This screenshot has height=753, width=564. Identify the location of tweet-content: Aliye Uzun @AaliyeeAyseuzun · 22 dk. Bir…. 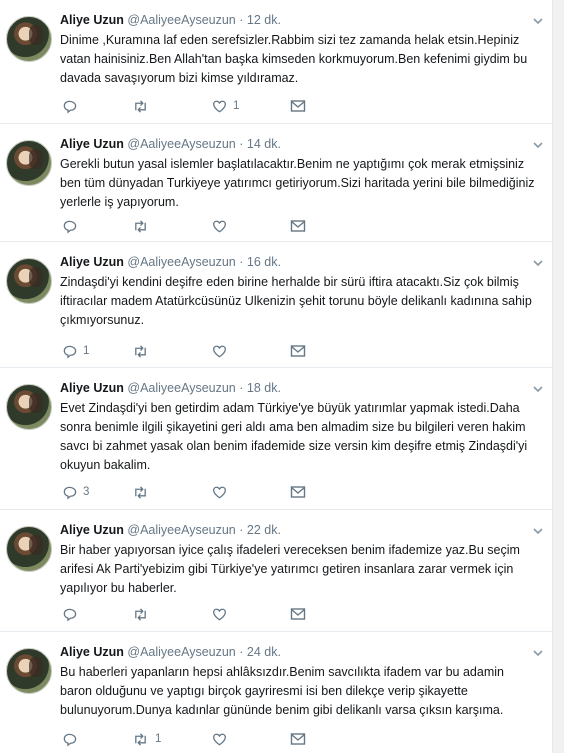
(299, 560).